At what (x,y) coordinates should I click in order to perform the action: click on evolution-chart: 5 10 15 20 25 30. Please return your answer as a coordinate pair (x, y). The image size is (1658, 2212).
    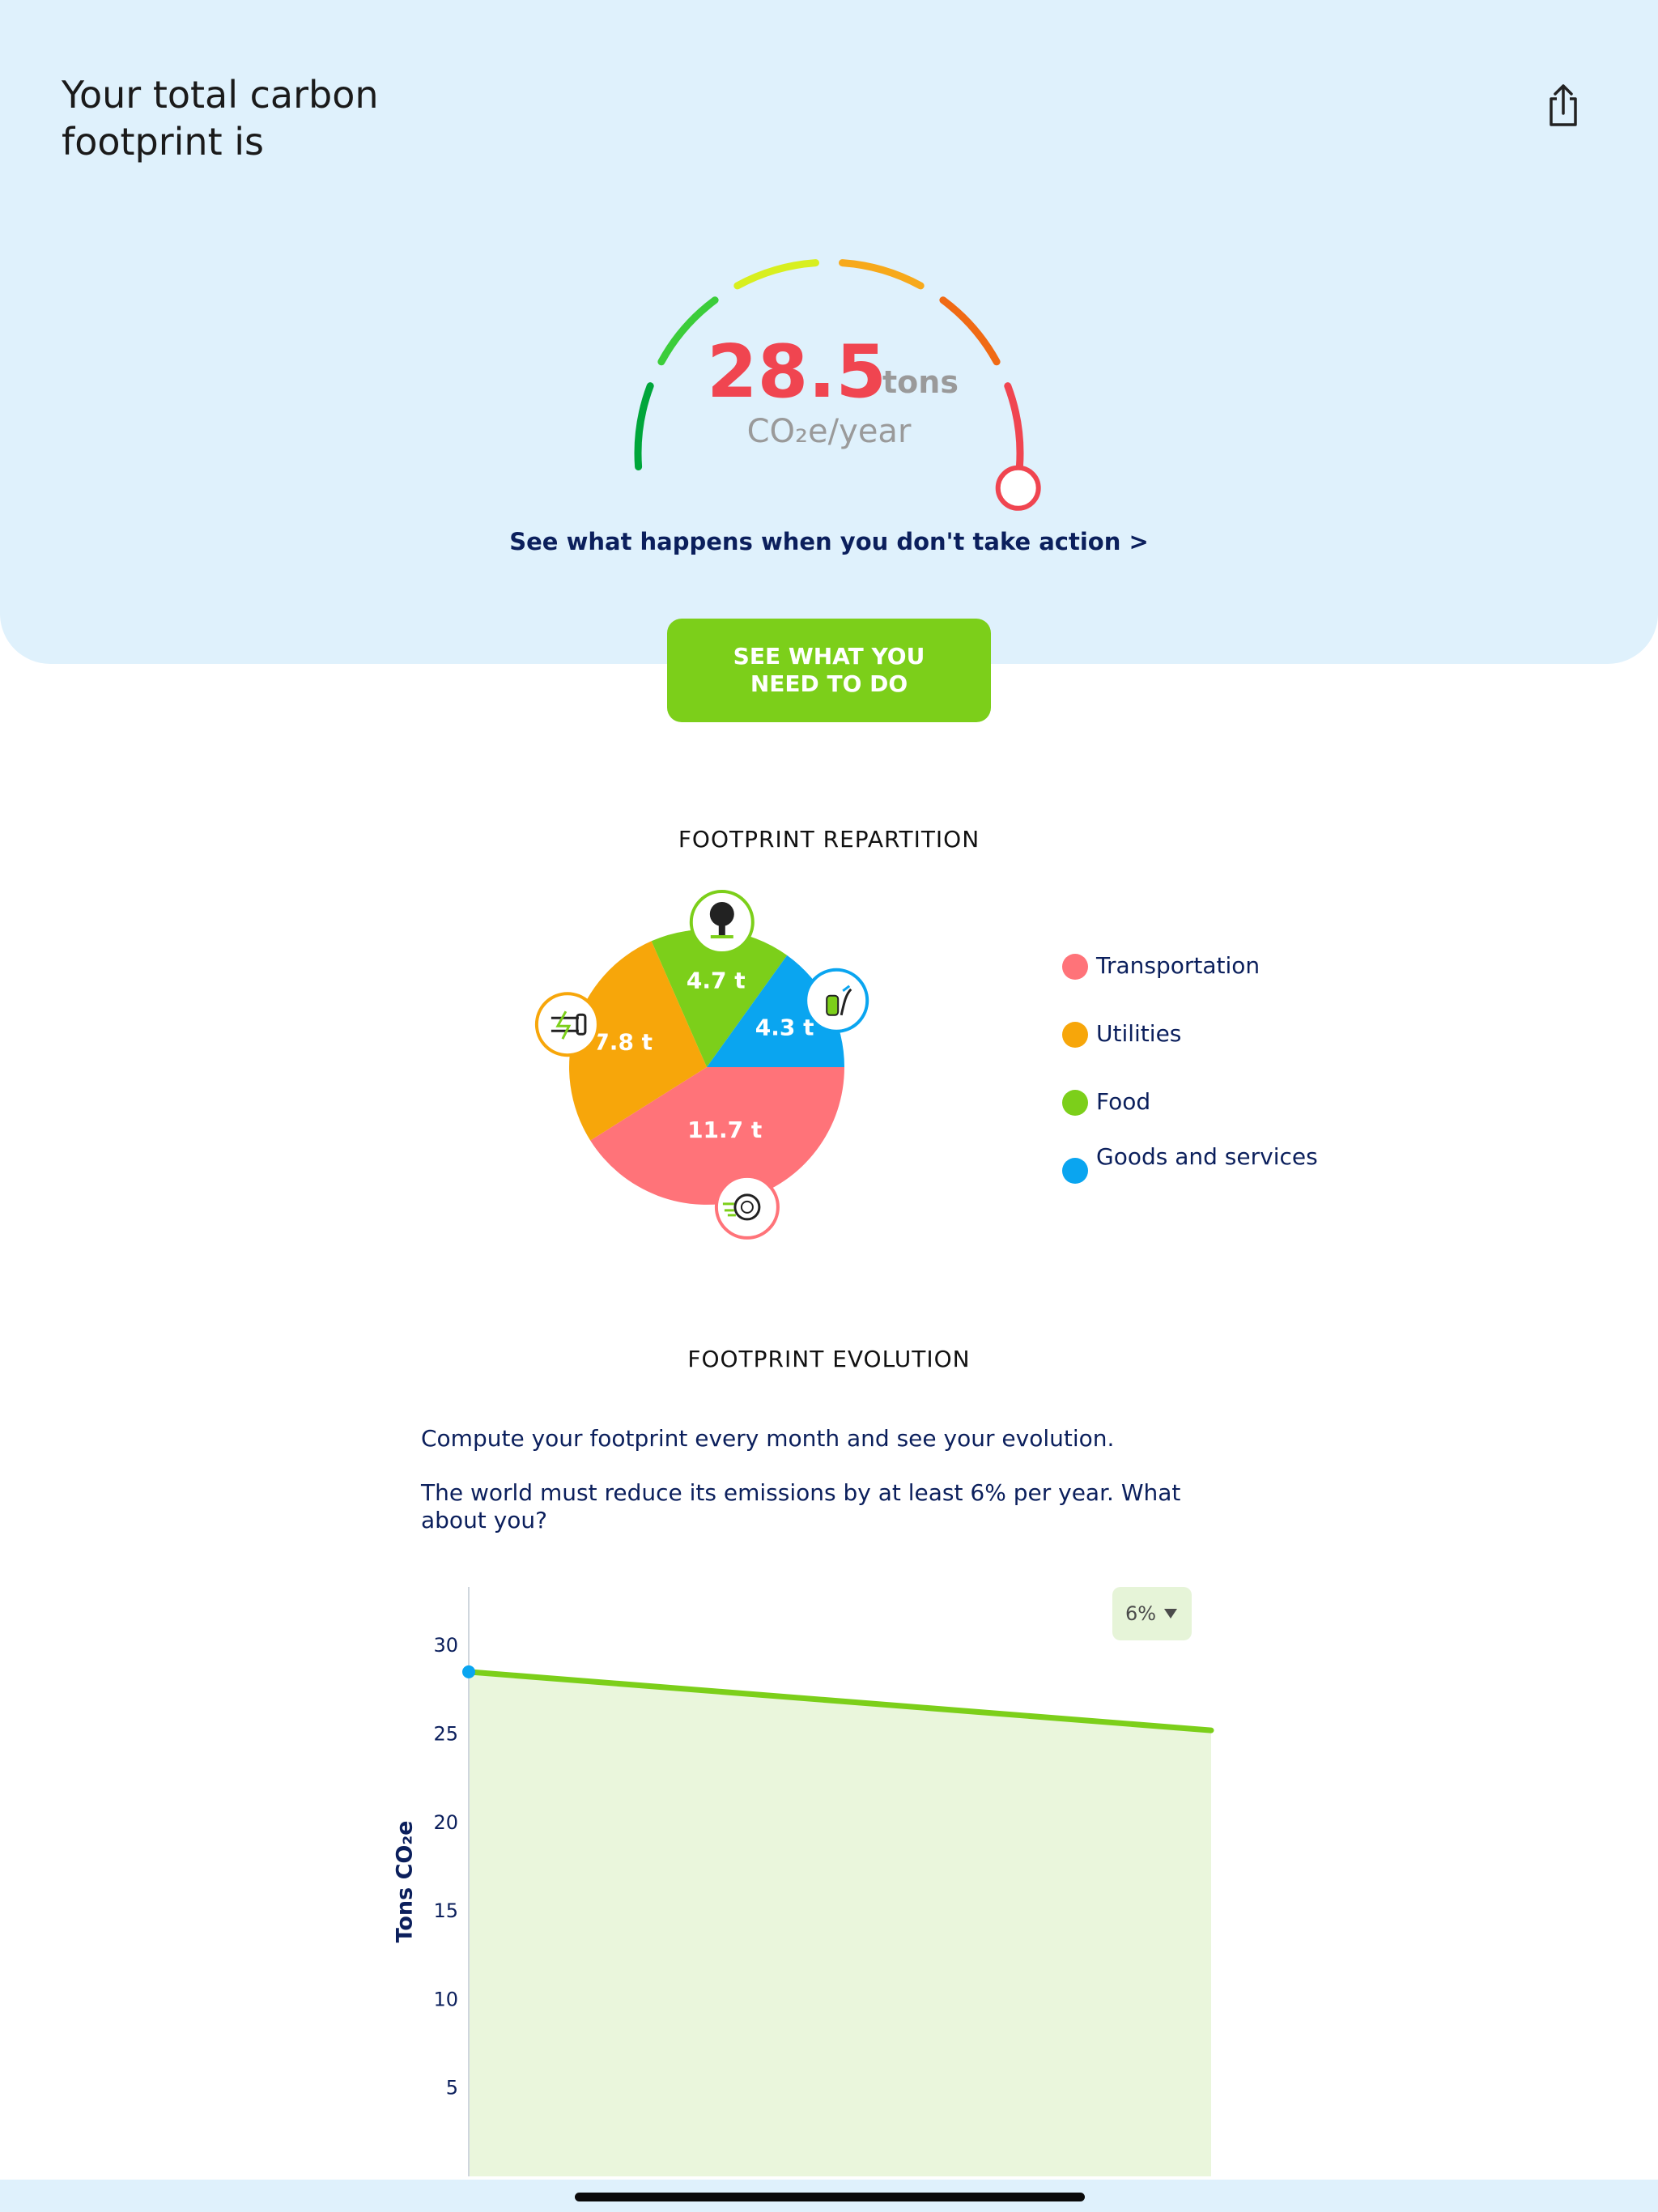
    Looking at the image, I should click on (823, 1881).